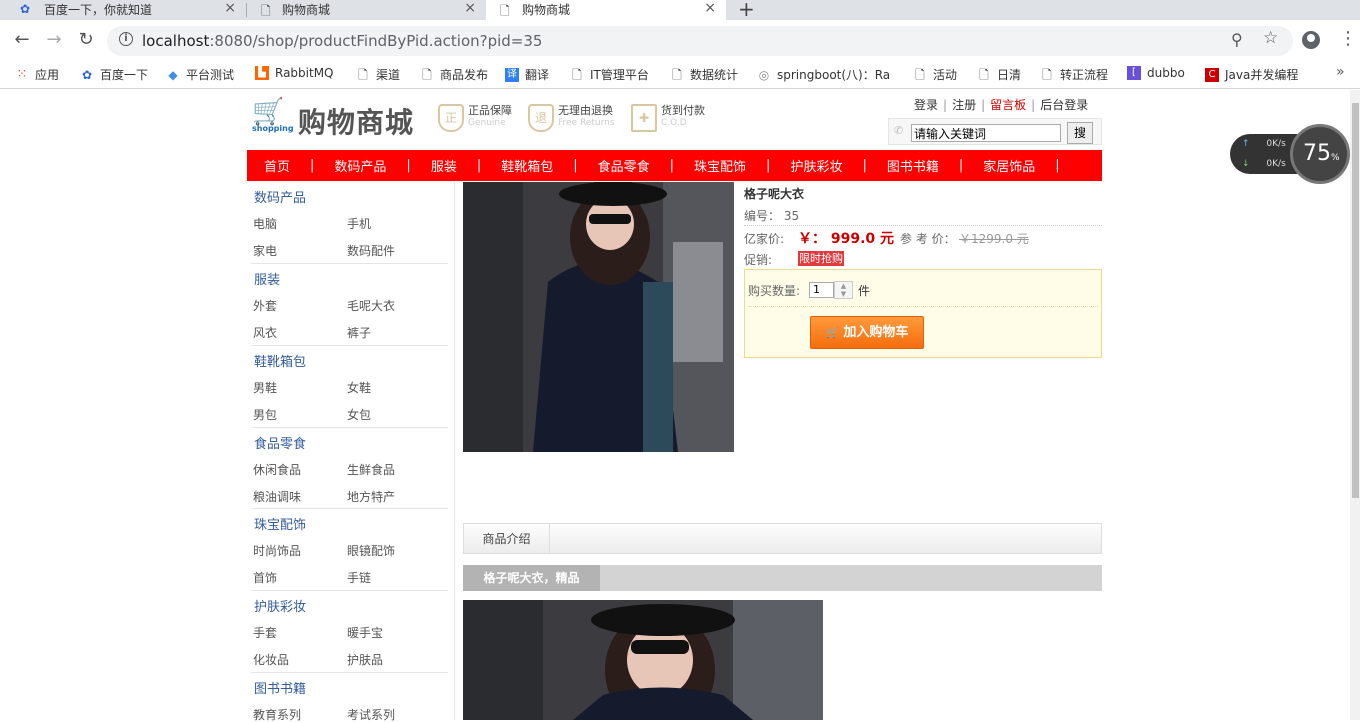  I want to click on tab-product-intro: 商品介绍, so click(507, 539).